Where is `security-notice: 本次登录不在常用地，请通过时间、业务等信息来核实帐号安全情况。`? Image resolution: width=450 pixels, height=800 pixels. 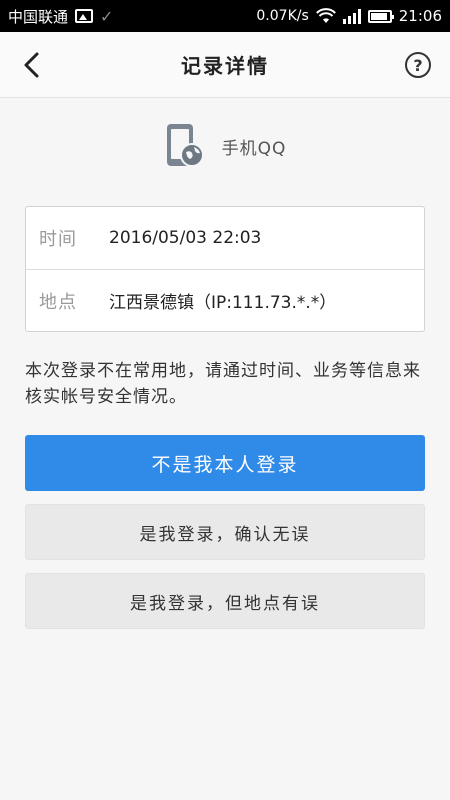 security-notice: 本次登录不在常用地，请通过时间、业务等信息来核实帐号安全情况。 is located at coordinates (223, 384).